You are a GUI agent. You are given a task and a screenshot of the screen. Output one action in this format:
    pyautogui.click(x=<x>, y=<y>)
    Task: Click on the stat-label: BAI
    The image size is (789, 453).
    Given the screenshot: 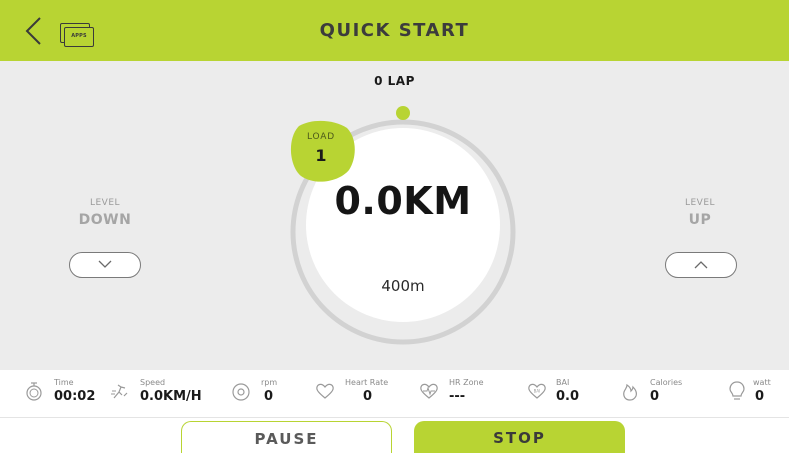 What is the action you would take?
    pyautogui.click(x=563, y=382)
    